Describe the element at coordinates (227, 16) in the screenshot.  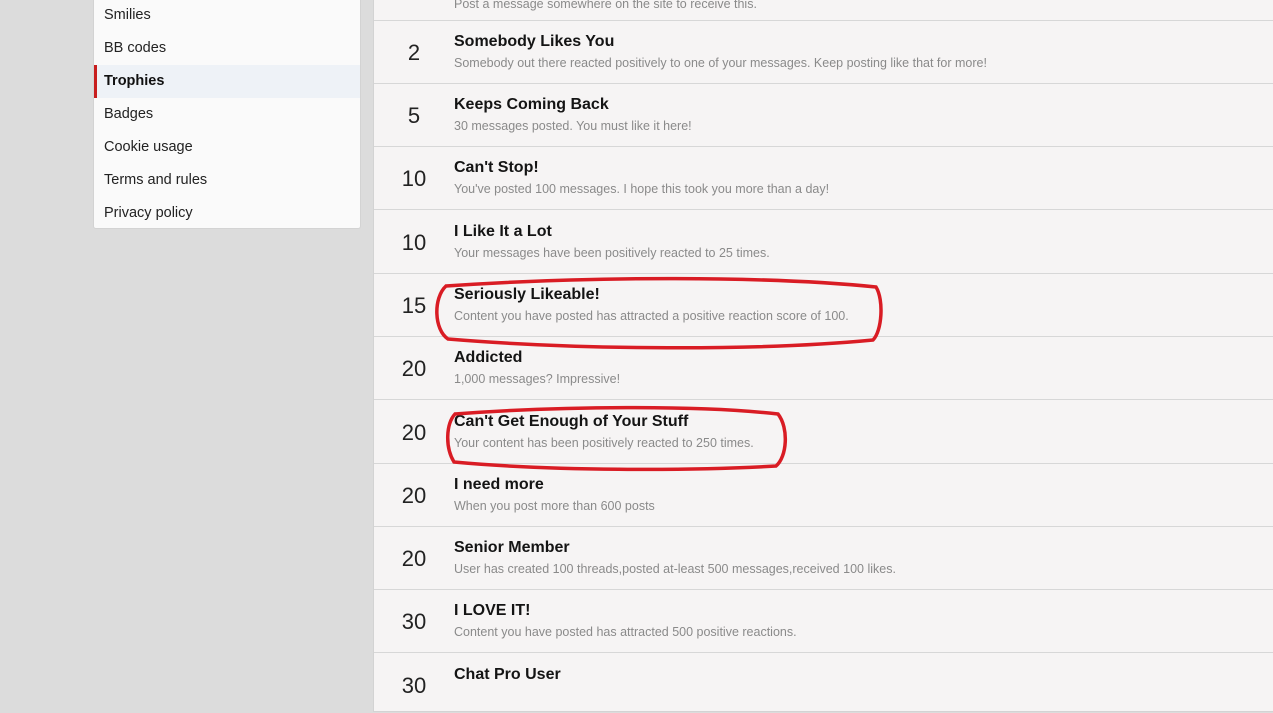
I see `sidebar-item-smilies: Smilies` at that location.